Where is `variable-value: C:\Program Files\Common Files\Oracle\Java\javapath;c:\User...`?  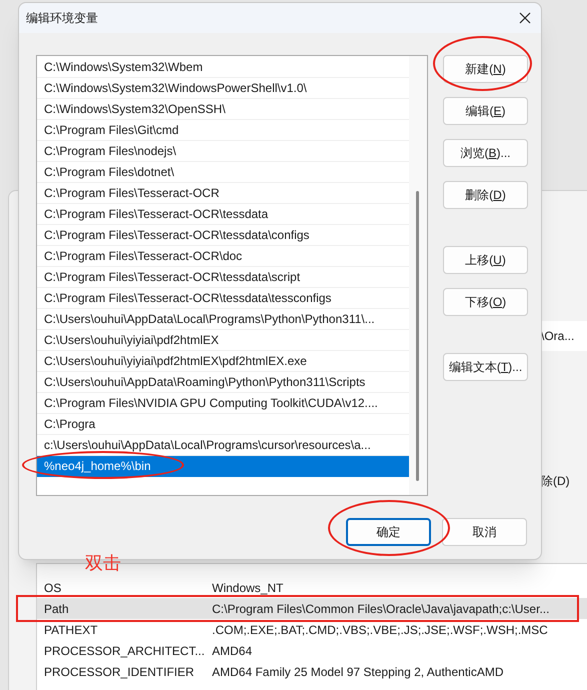
variable-value: C:\Program Files\Common Files\Oracle\Java\javapath;c:\User... is located at coordinates (380, 609).